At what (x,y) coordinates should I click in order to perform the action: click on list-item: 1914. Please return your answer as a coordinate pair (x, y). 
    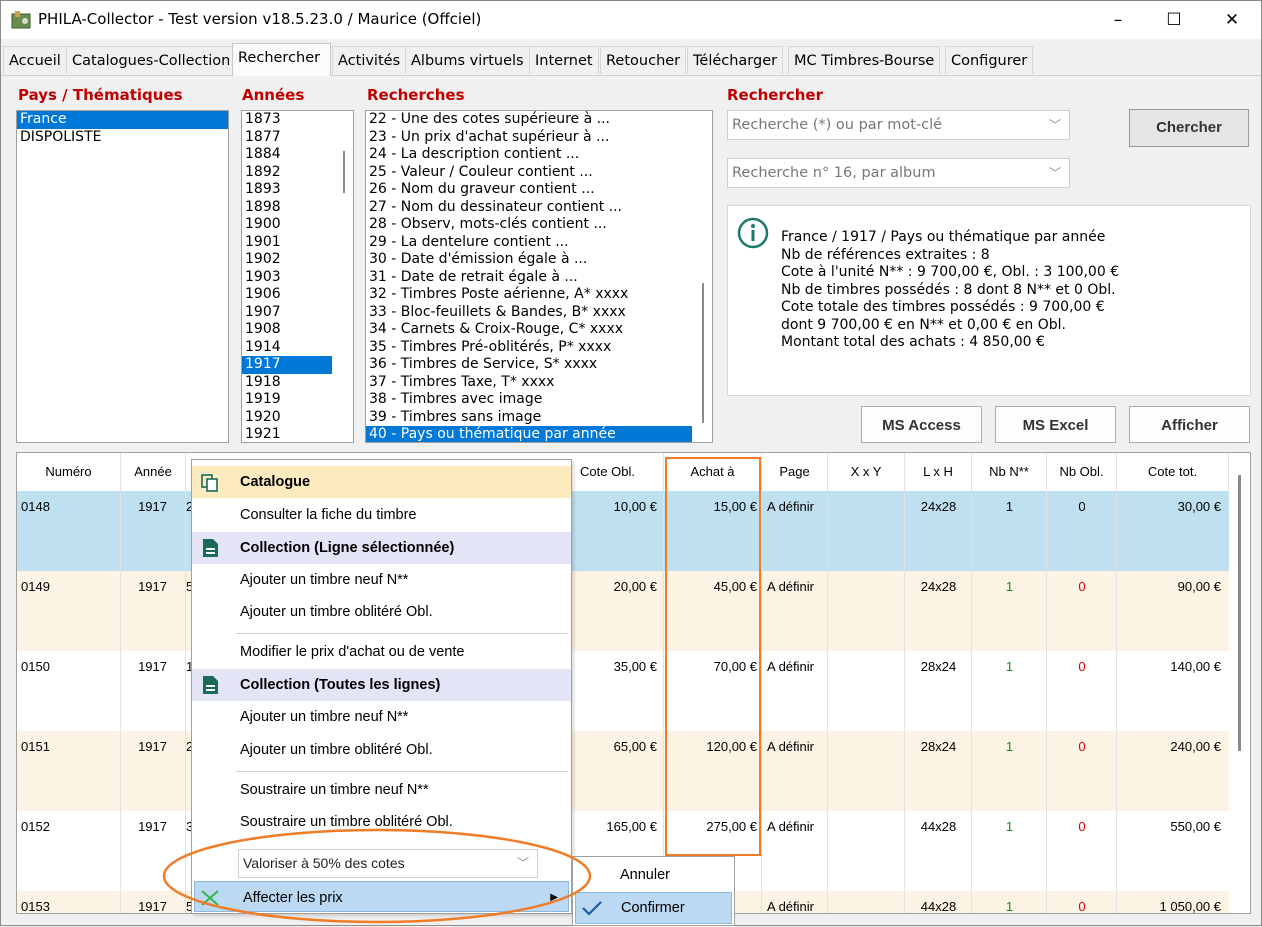
    Looking at the image, I should click on (287, 348).